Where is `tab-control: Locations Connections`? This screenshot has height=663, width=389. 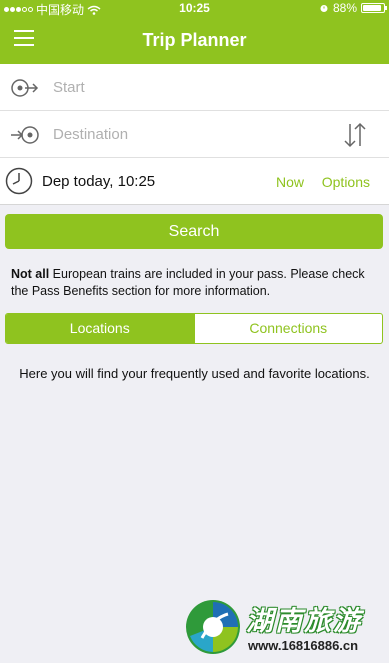 tab-control: Locations Connections is located at coordinates (194, 328).